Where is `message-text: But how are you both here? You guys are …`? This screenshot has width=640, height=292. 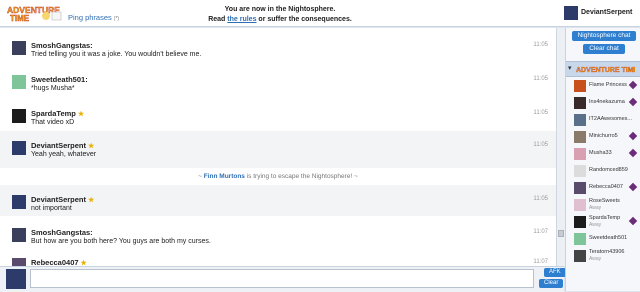 message-text: But how are you both here? You guys are … is located at coordinates (121, 241).